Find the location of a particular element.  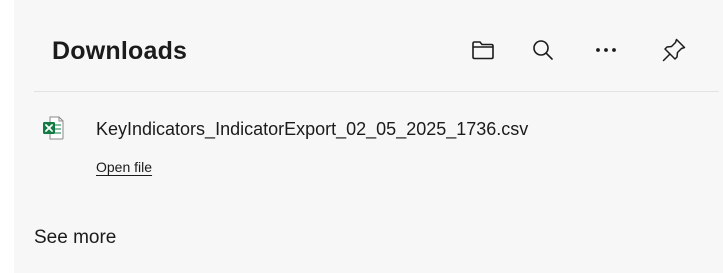

search-icon is located at coordinates (543, 50).